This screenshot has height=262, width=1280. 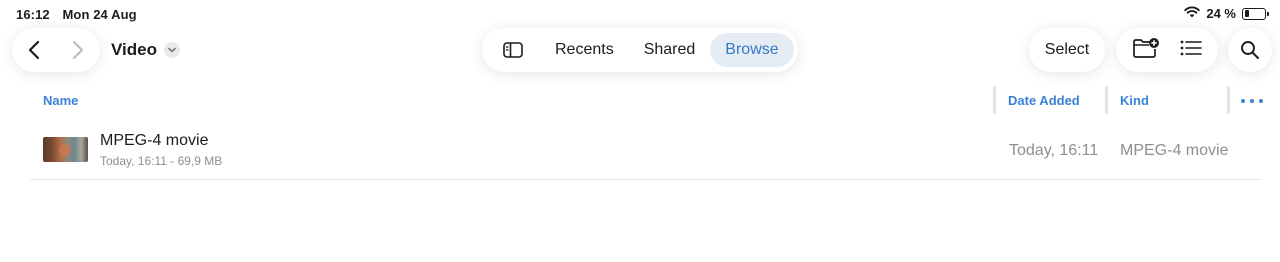 I want to click on battery-percent: 24 %, so click(x=1221, y=13).